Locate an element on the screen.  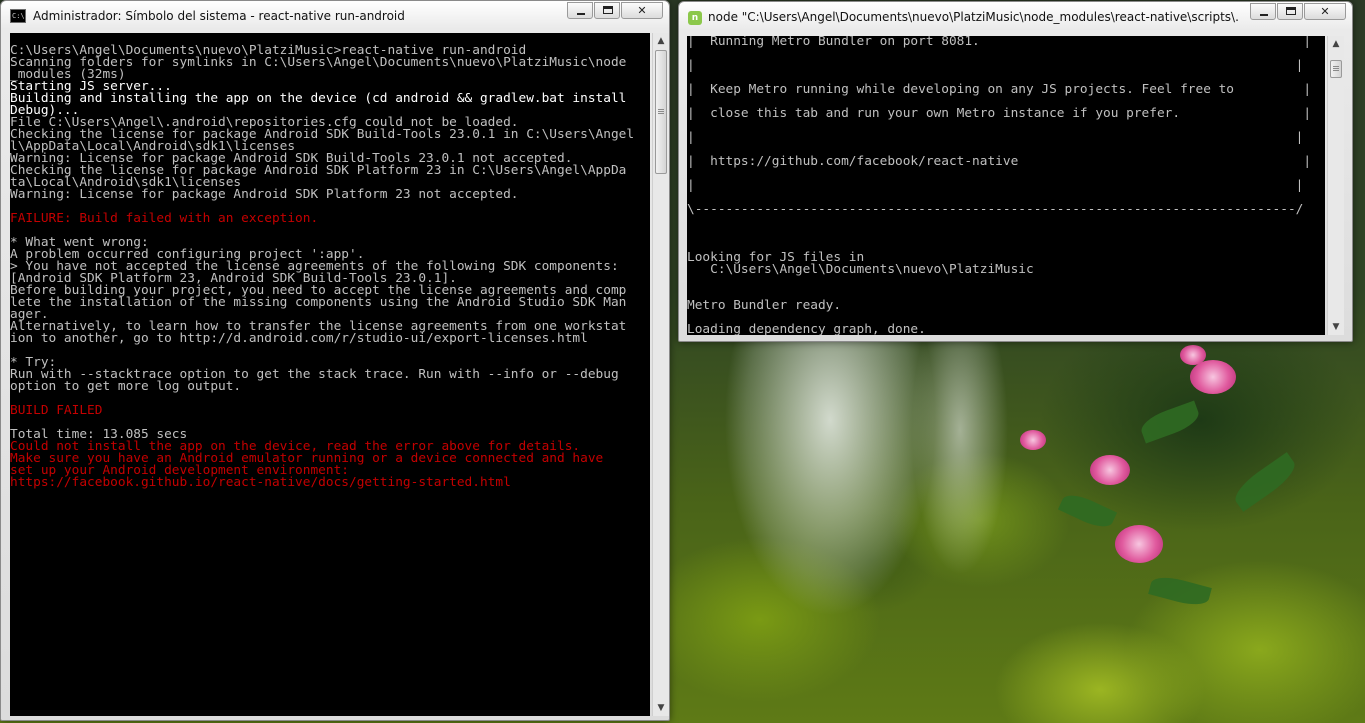
cmd-caption-buttons: ✕ is located at coordinates (614, 12).